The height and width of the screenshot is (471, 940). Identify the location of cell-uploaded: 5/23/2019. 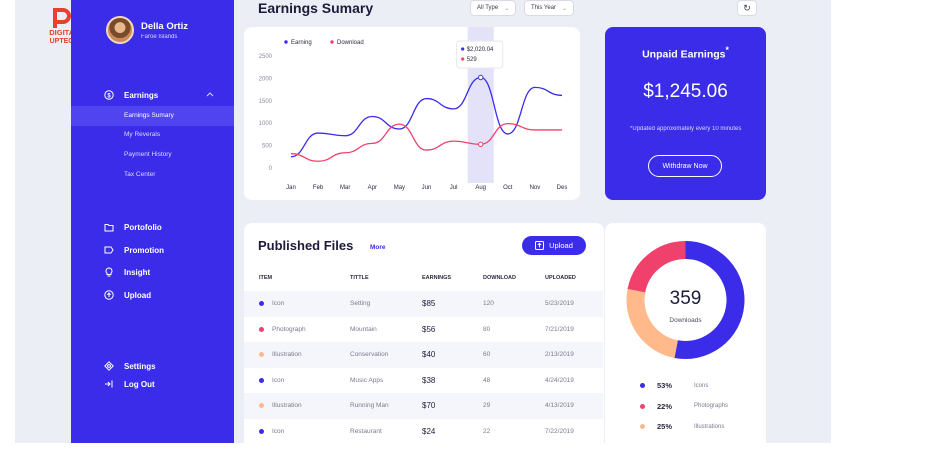
(574, 304).